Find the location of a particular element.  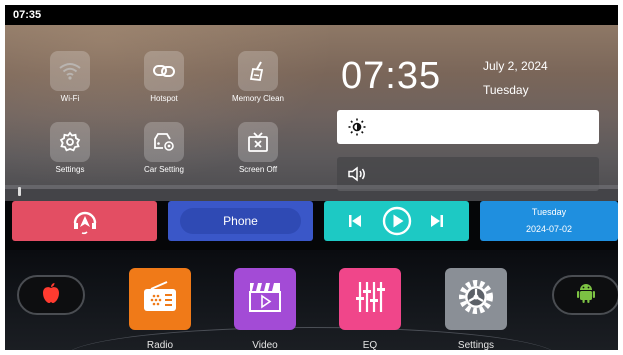

settings-gear-icon is located at coordinates (476, 299).